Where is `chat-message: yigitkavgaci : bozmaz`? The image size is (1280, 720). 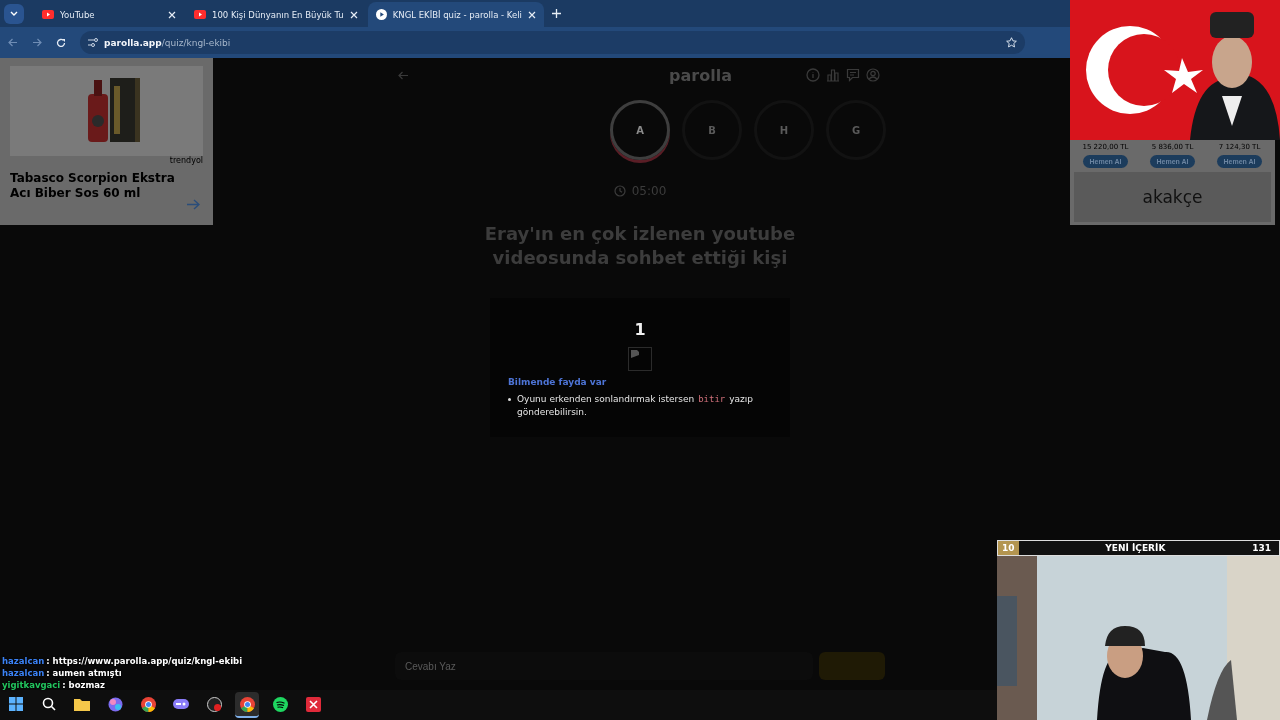 chat-message: yigitkavgaci : bozmaz is located at coordinates (53, 685).